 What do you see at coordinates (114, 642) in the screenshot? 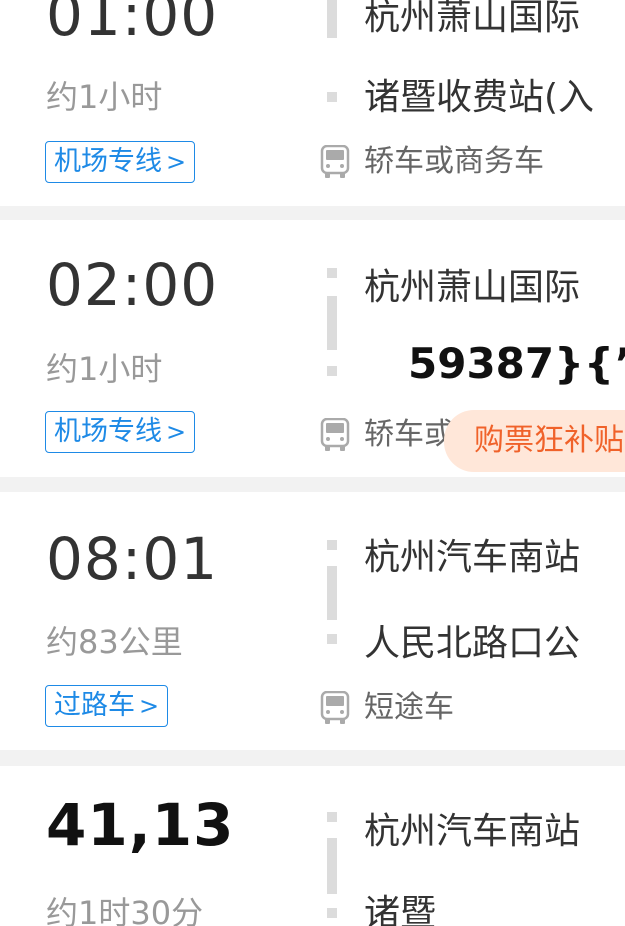
I see `trip-duration: 约83公里` at bounding box center [114, 642].